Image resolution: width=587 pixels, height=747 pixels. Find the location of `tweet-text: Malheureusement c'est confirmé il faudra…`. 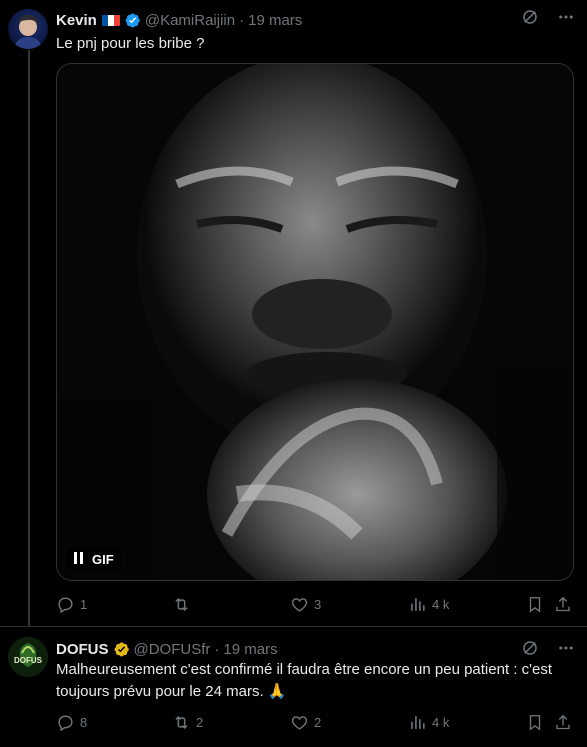

tweet-text: Malheureusement c'est confirmé il faudra… is located at coordinates (304, 680).